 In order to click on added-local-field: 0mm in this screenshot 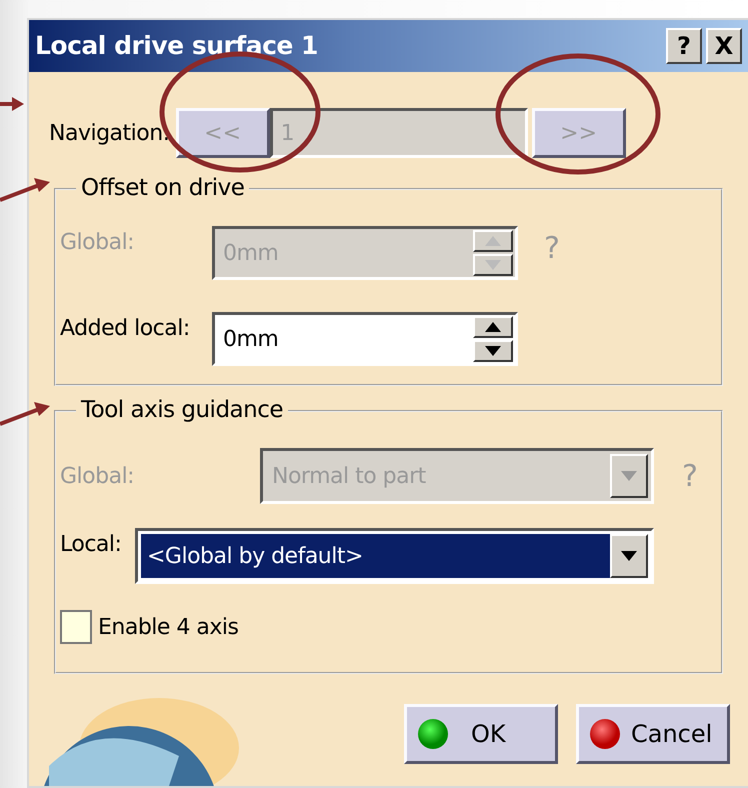, I will do `click(365, 339)`.